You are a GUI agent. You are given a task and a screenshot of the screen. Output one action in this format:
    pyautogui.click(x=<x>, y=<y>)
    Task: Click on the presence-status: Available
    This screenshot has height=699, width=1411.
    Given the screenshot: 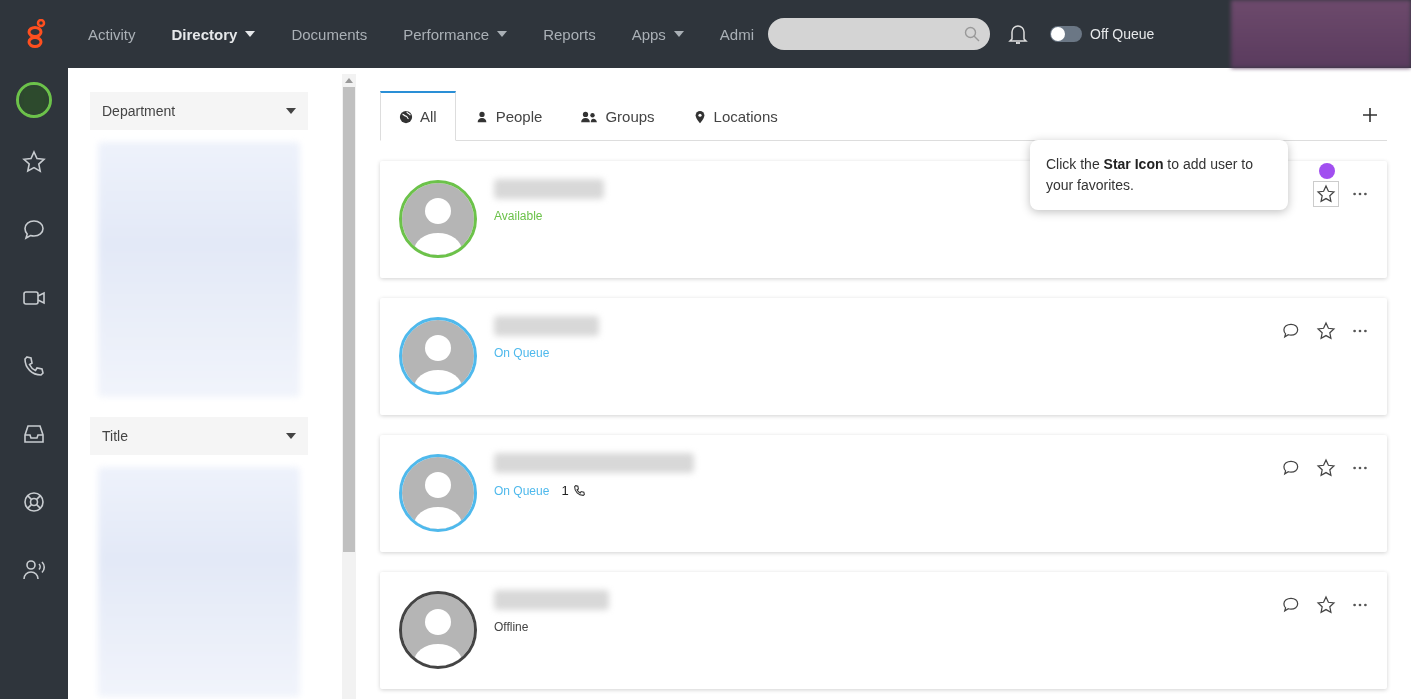 What is the action you would take?
    pyautogui.click(x=518, y=216)
    